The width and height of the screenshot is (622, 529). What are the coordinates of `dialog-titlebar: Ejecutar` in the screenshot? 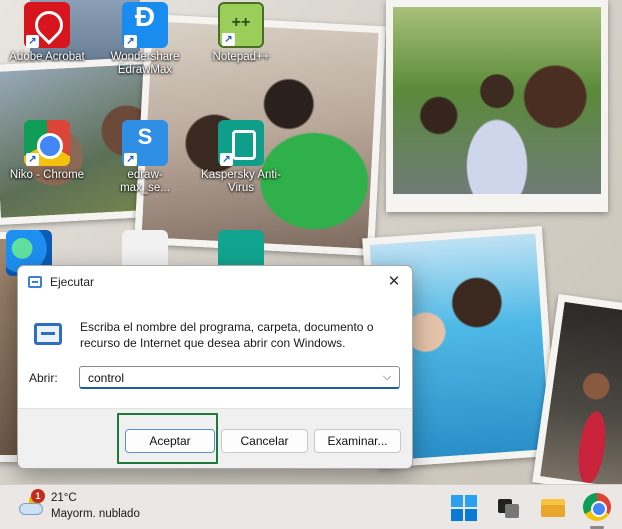 It's located at (215, 281).